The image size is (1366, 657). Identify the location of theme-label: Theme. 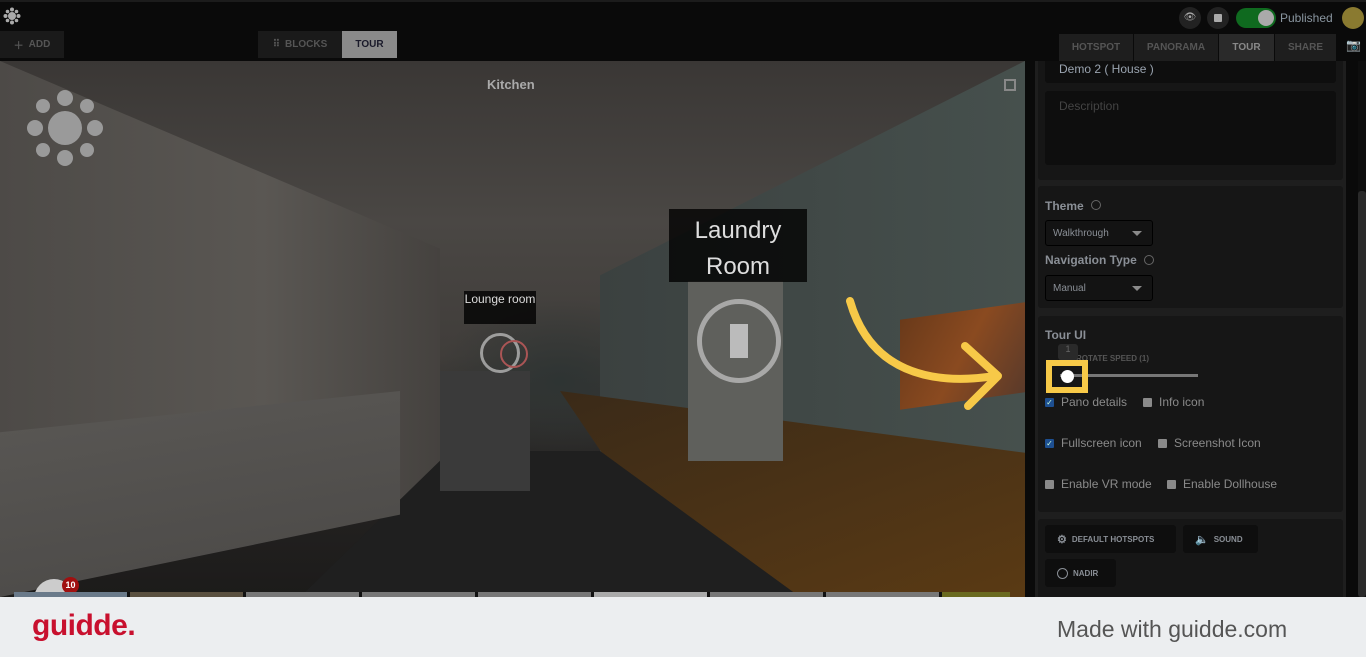
(1064, 206).